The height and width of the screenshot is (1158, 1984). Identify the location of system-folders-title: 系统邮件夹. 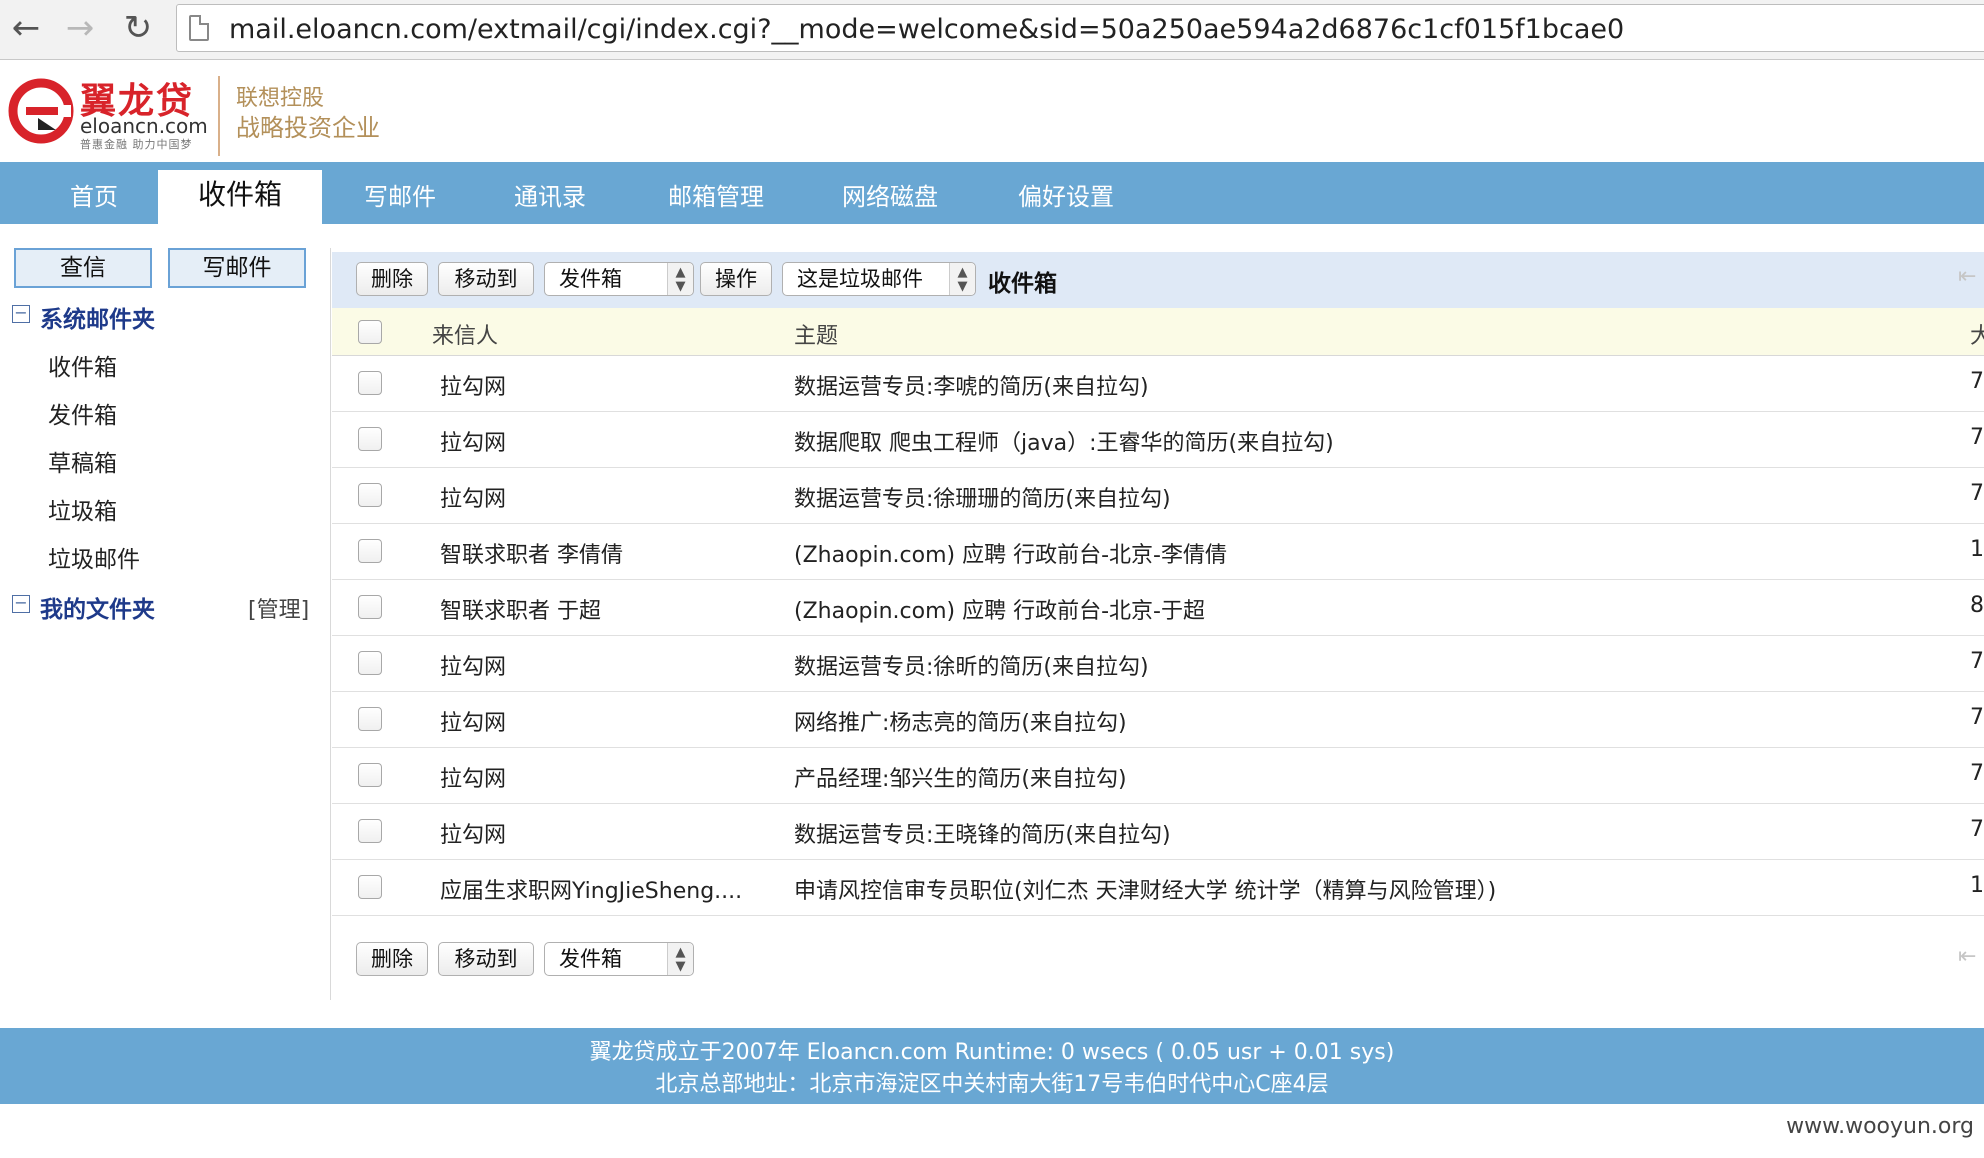
(97, 317).